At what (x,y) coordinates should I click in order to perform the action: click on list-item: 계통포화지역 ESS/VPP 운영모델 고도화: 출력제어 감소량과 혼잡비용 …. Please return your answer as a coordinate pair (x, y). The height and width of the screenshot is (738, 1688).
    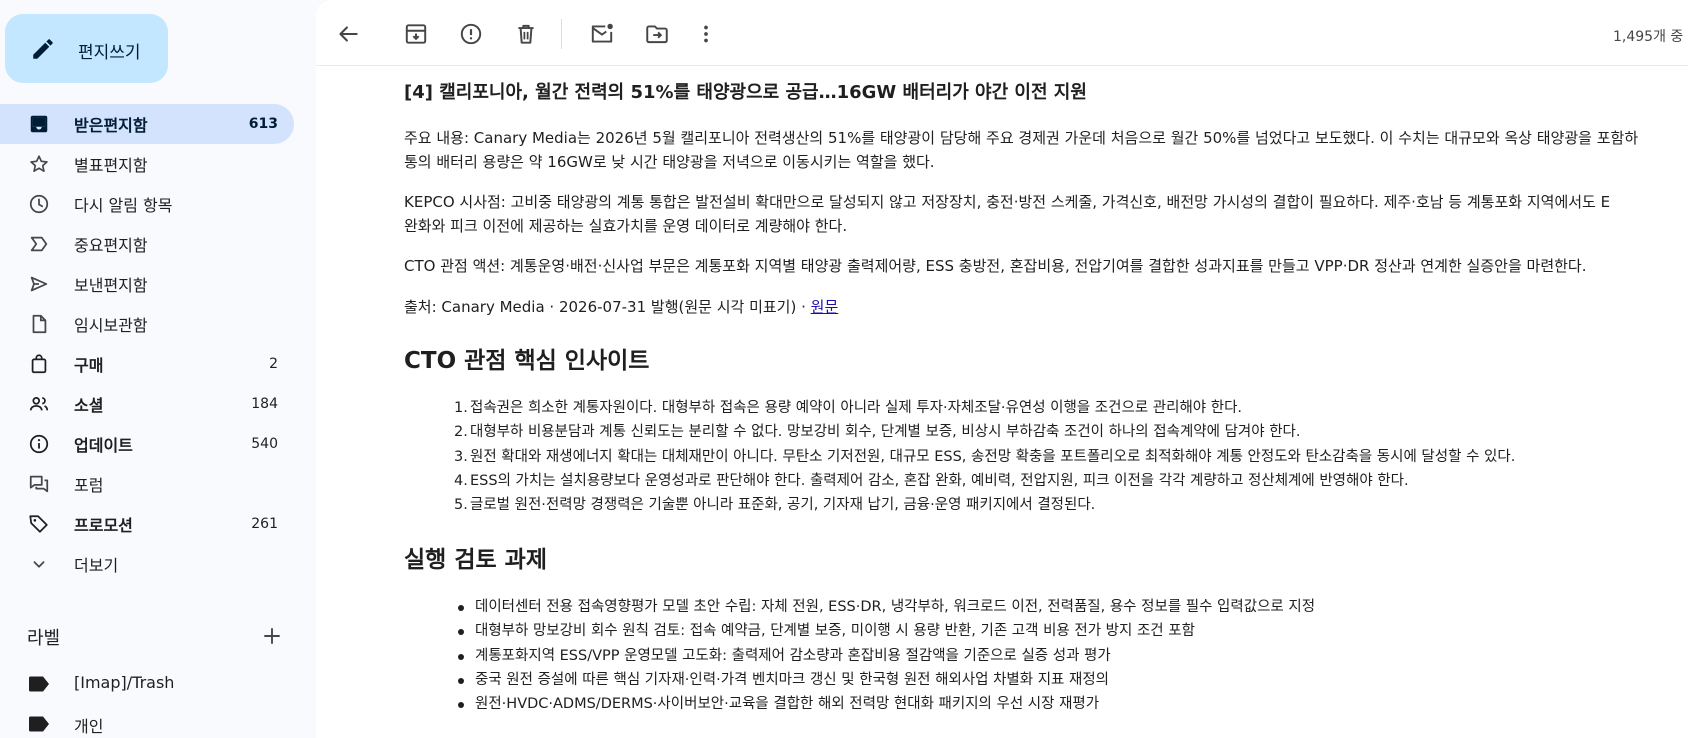
    Looking at the image, I should click on (886, 656).